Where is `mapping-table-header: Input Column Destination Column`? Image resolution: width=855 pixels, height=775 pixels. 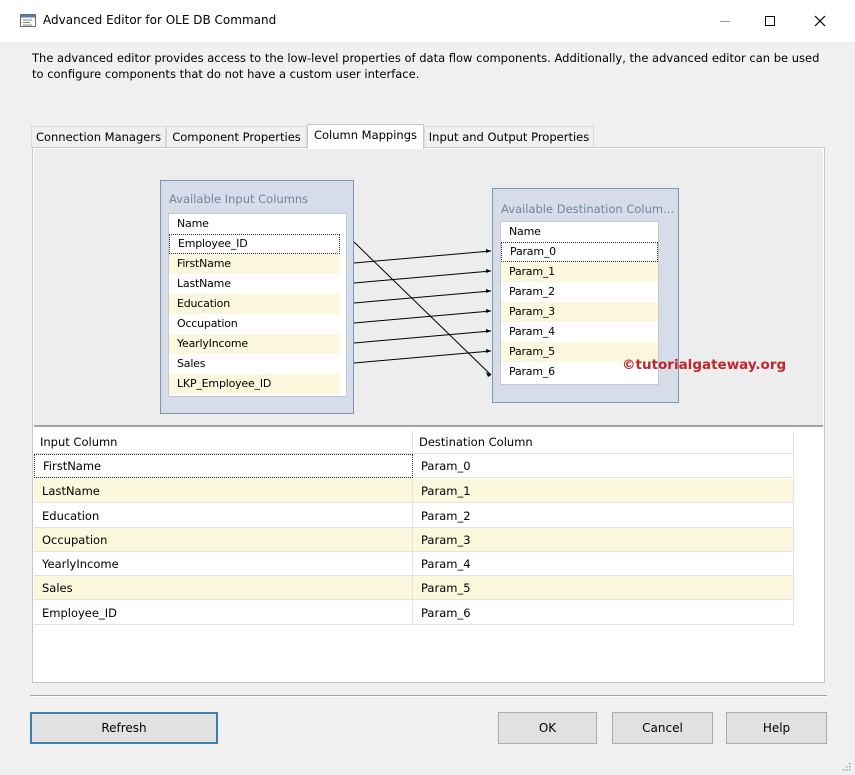 mapping-table-header: Input Column Destination Column is located at coordinates (414, 442).